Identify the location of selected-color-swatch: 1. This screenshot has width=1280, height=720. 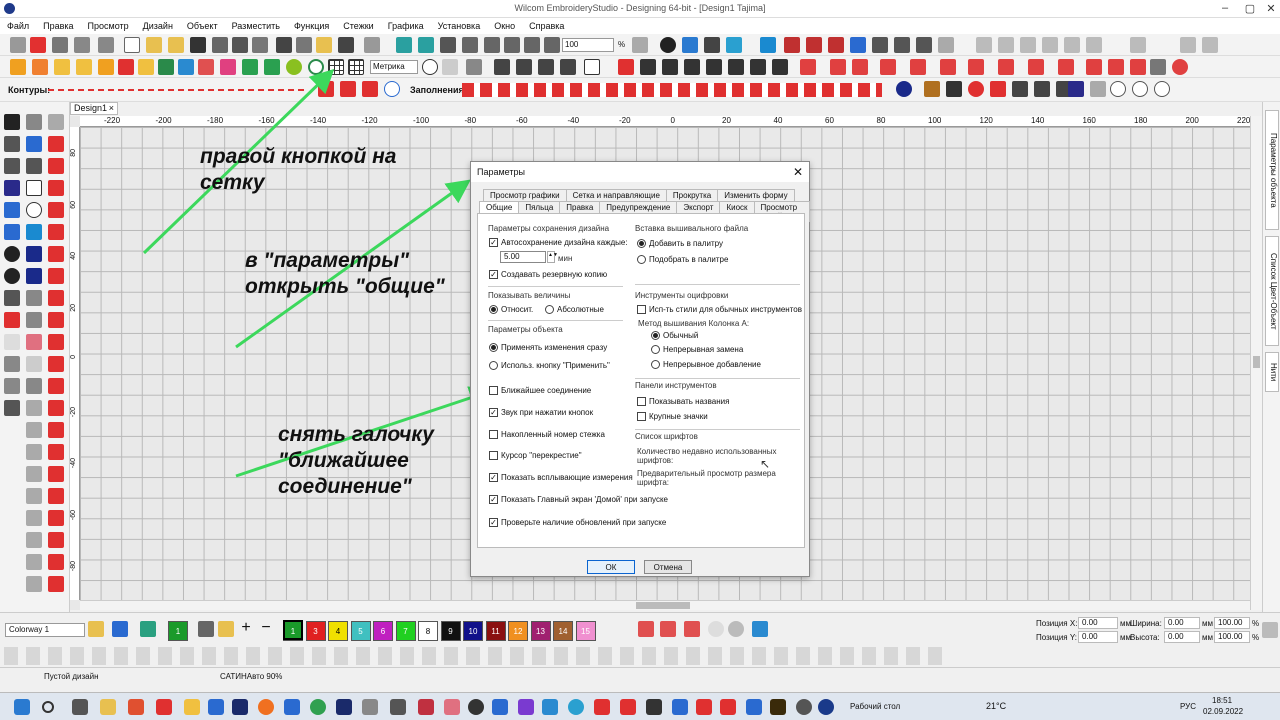
(293, 630).